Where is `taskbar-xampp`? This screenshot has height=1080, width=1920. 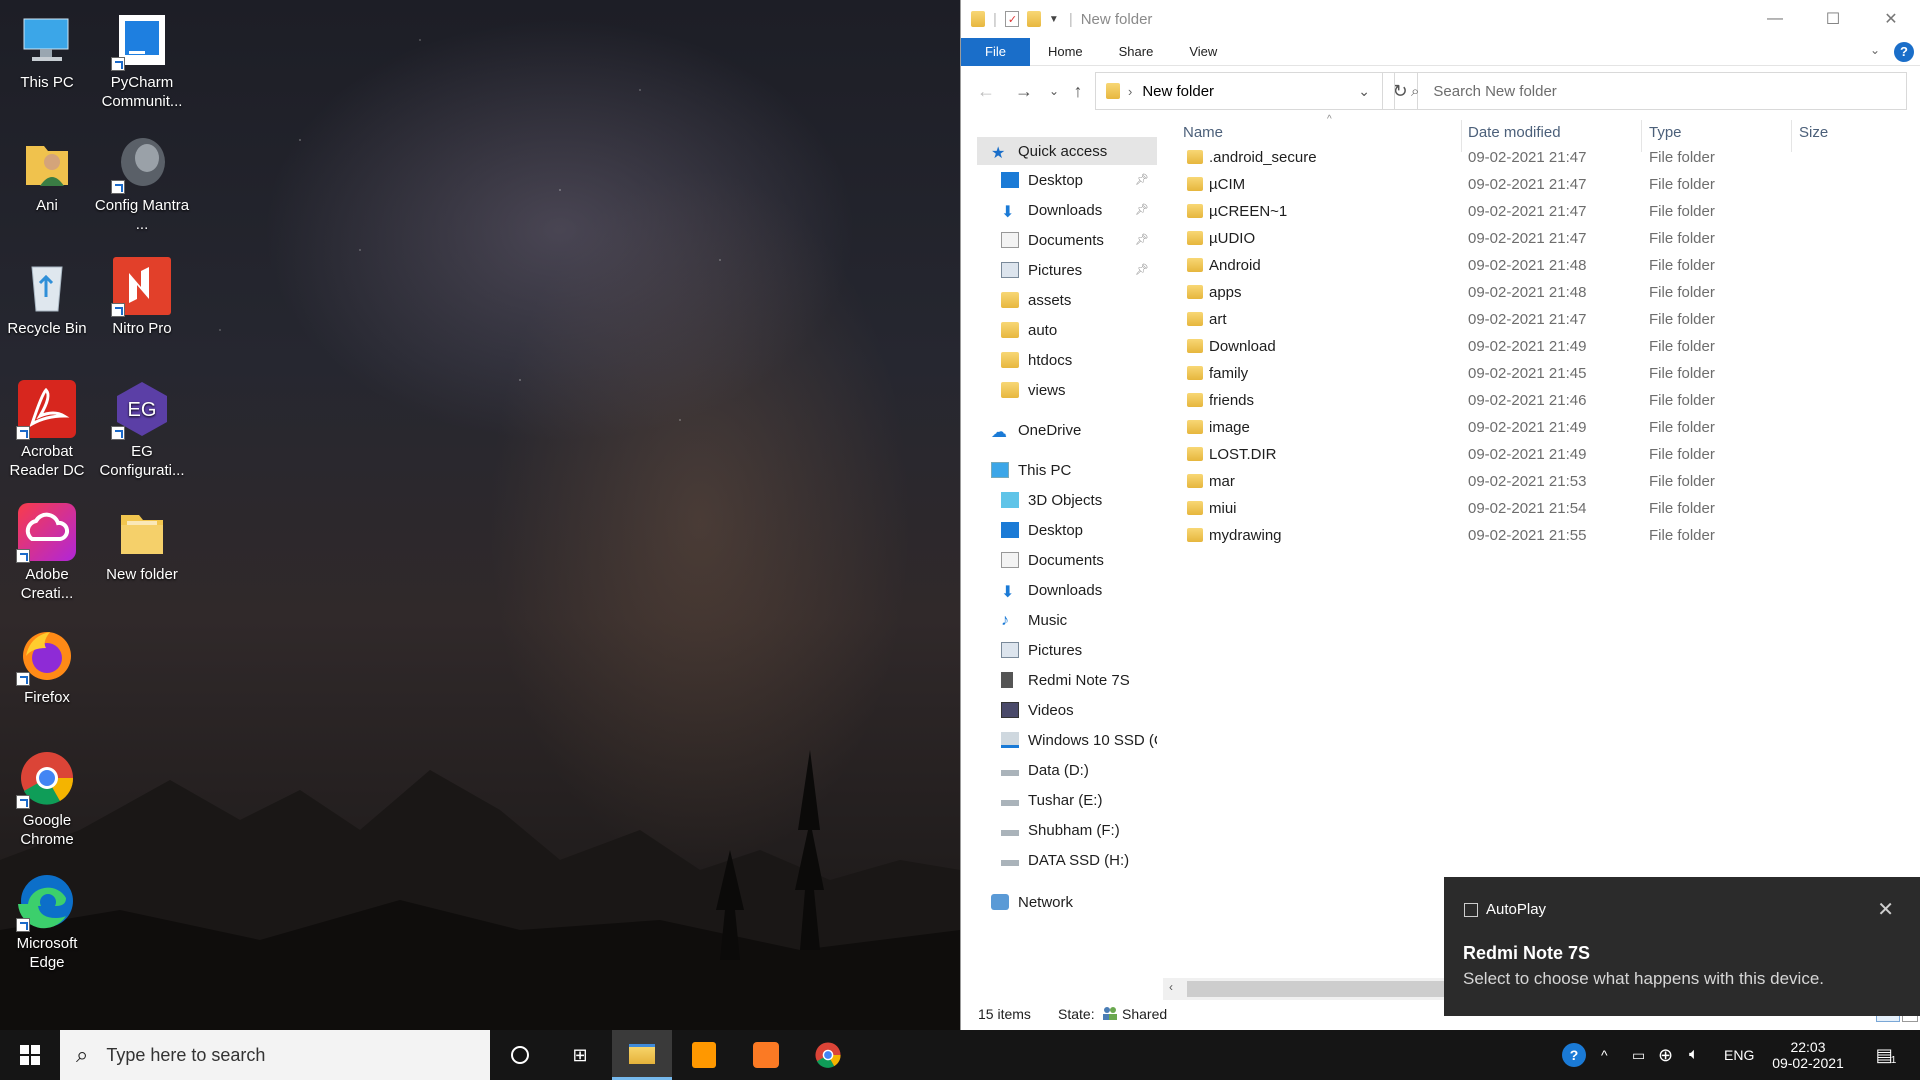
taskbar-xampp is located at coordinates (766, 1055).